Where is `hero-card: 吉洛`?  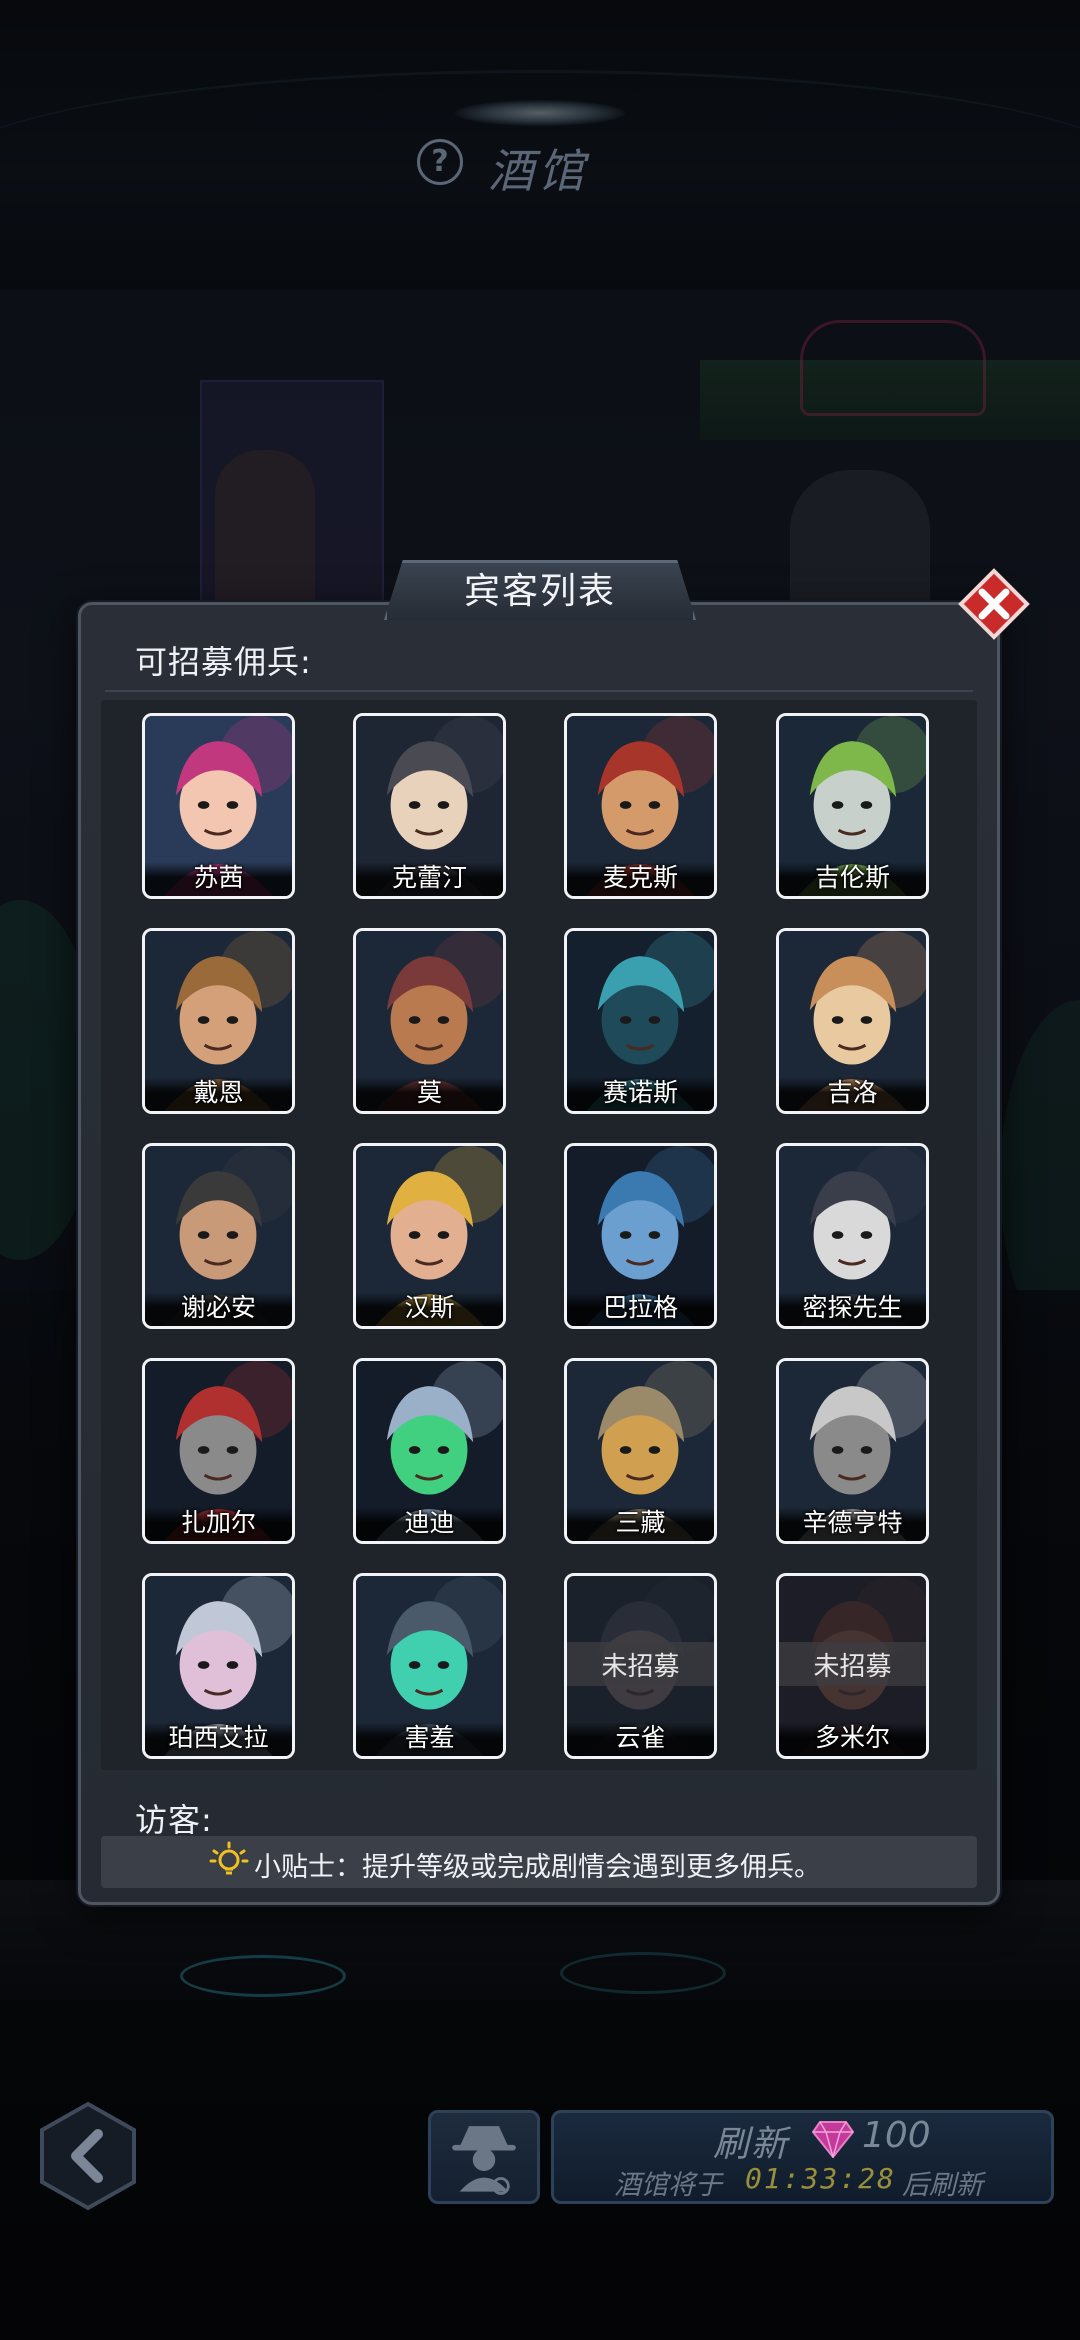 hero-card: 吉洛 is located at coordinates (852, 1021).